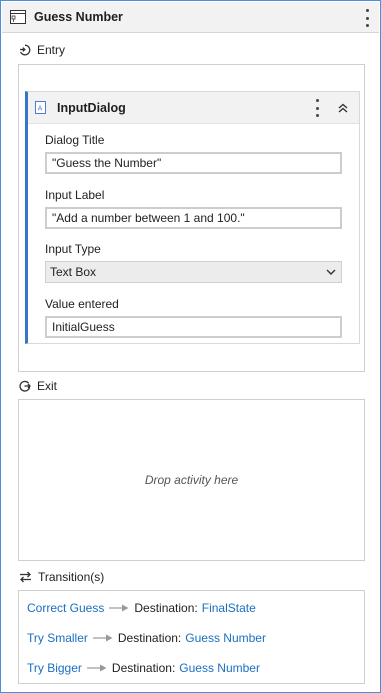 This screenshot has width=381, height=693. What do you see at coordinates (75, 140) in the screenshot?
I see `dialog-title-label: Dialog Title` at bounding box center [75, 140].